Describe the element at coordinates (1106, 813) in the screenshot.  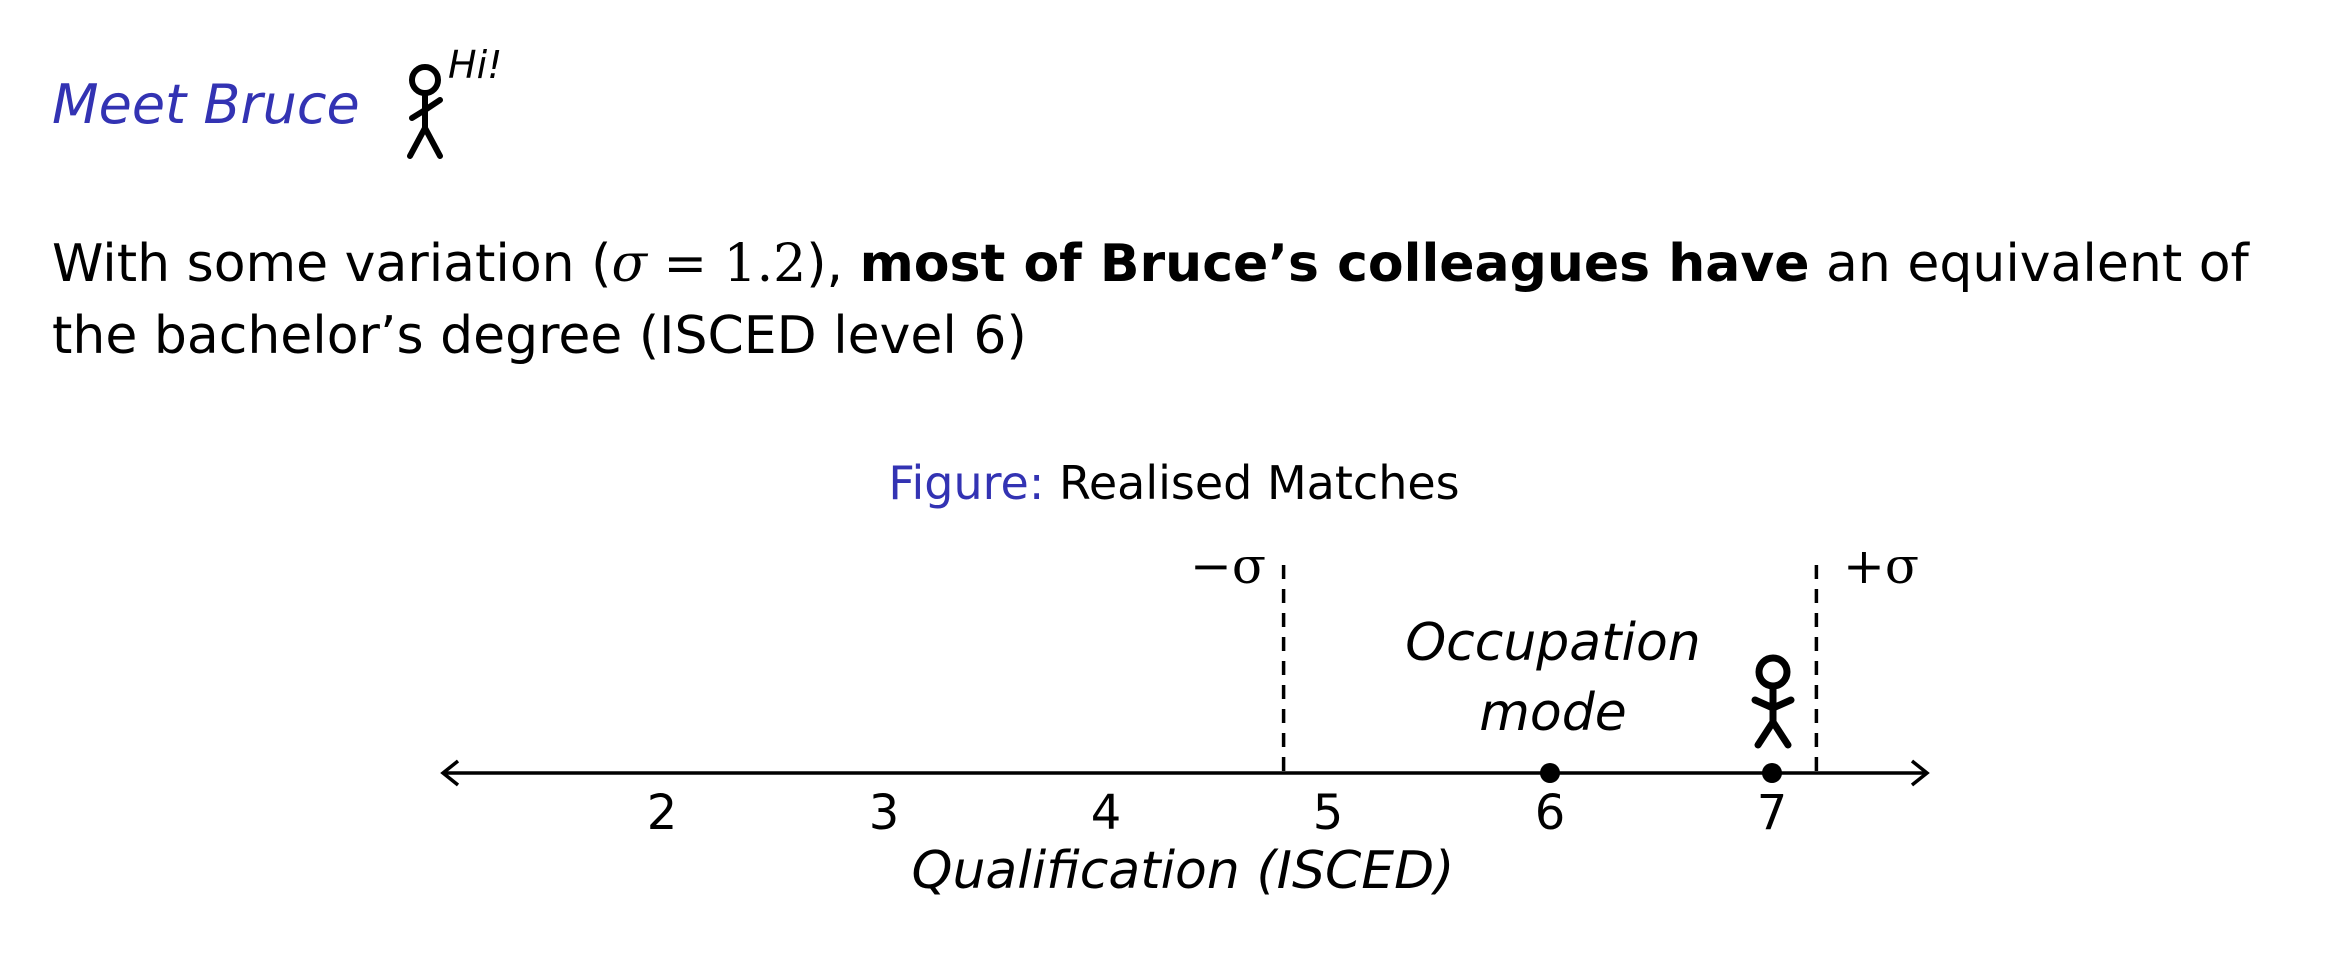
I see `tick-label: 4` at that location.